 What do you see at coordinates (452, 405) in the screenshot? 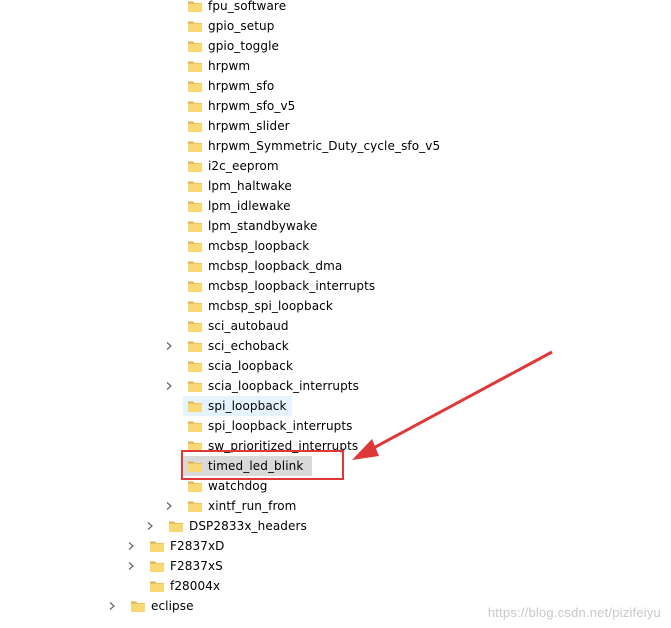
I see `annotation-arrow` at bounding box center [452, 405].